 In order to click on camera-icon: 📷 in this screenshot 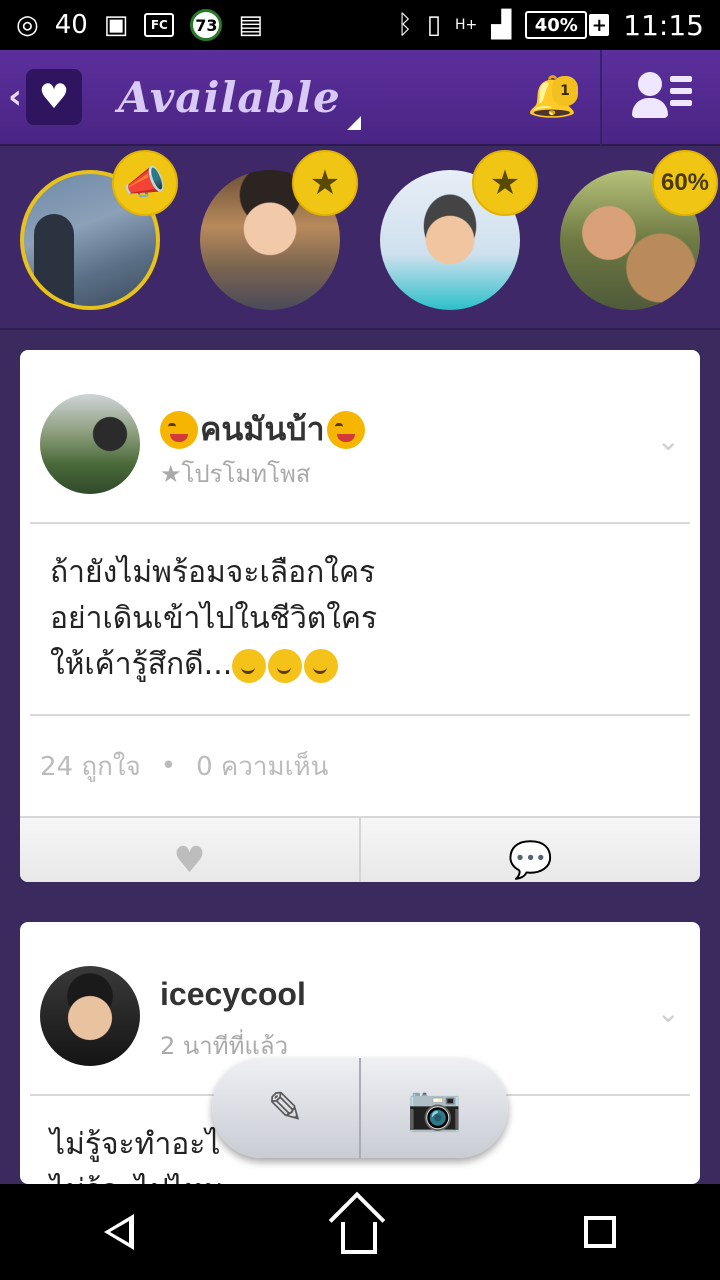, I will do `click(434, 1108)`.